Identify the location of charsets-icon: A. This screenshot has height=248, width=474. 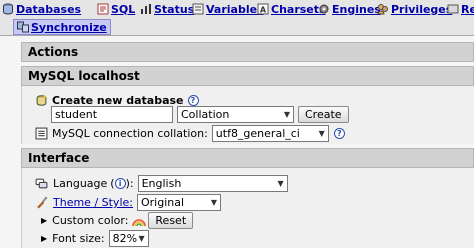
(263, 9).